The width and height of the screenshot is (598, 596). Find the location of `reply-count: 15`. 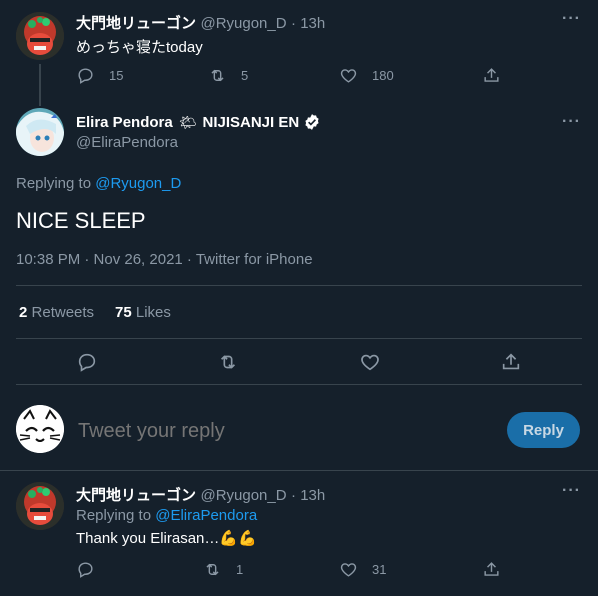

reply-count: 15 is located at coordinates (116, 75).